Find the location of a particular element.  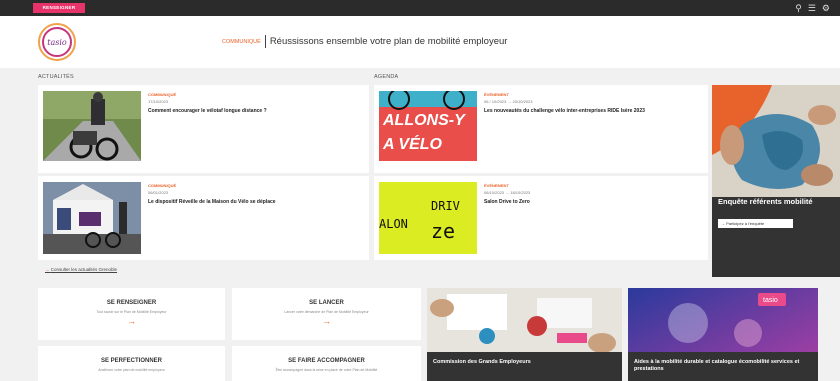

survey-button: → Participez à l'enquête is located at coordinates (755, 223).